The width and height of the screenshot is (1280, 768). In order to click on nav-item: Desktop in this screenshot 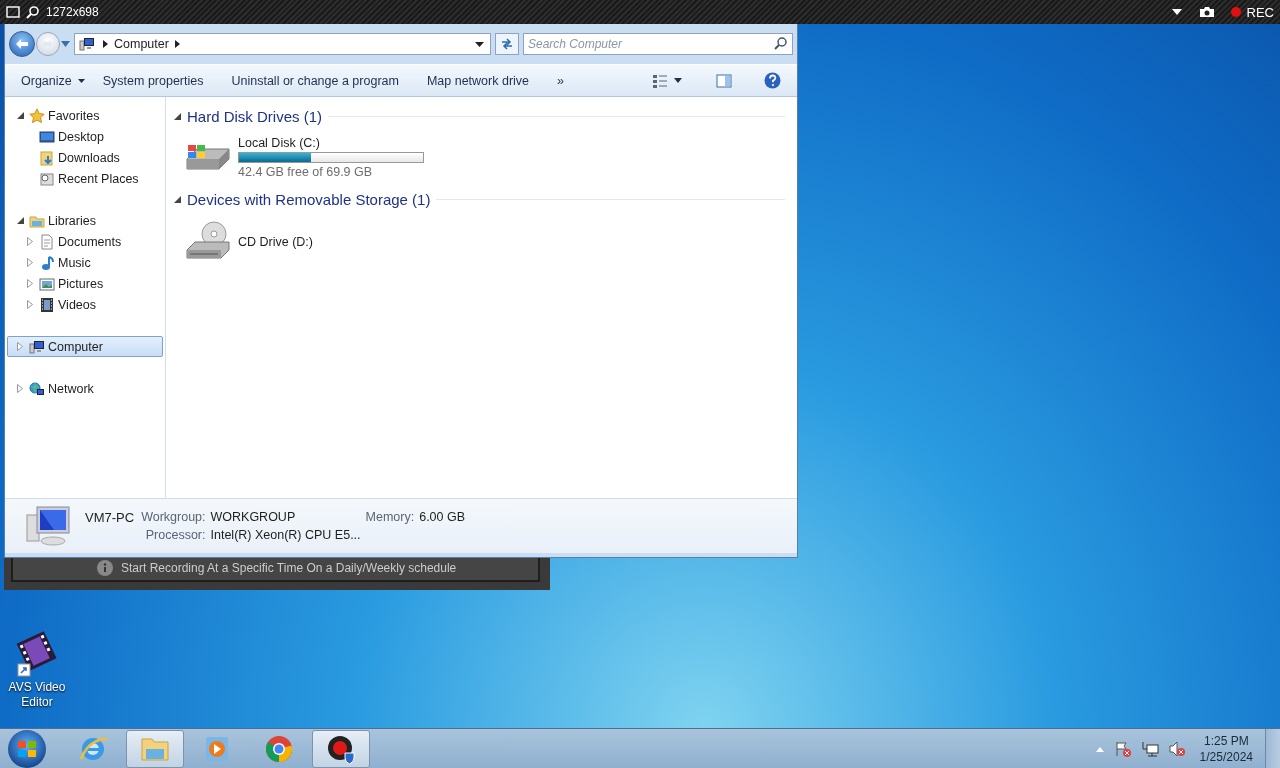, I will do `click(85, 136)`.